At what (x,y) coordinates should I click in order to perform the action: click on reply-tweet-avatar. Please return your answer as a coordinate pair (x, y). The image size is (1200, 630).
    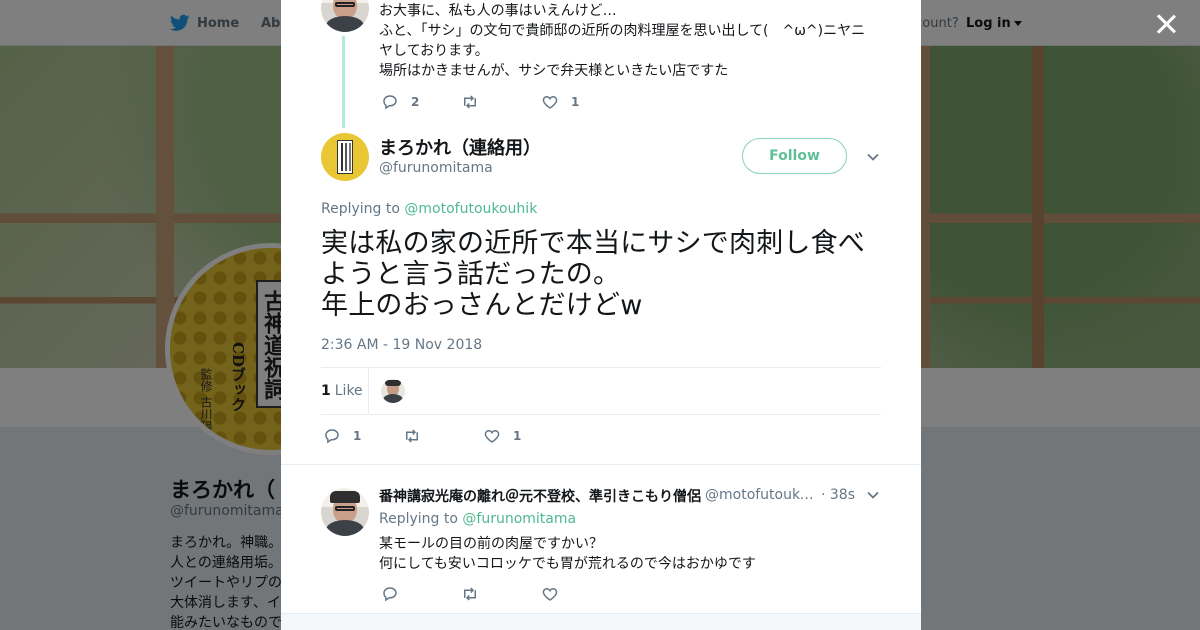
    Looking at the image, I should click on (345, 512).